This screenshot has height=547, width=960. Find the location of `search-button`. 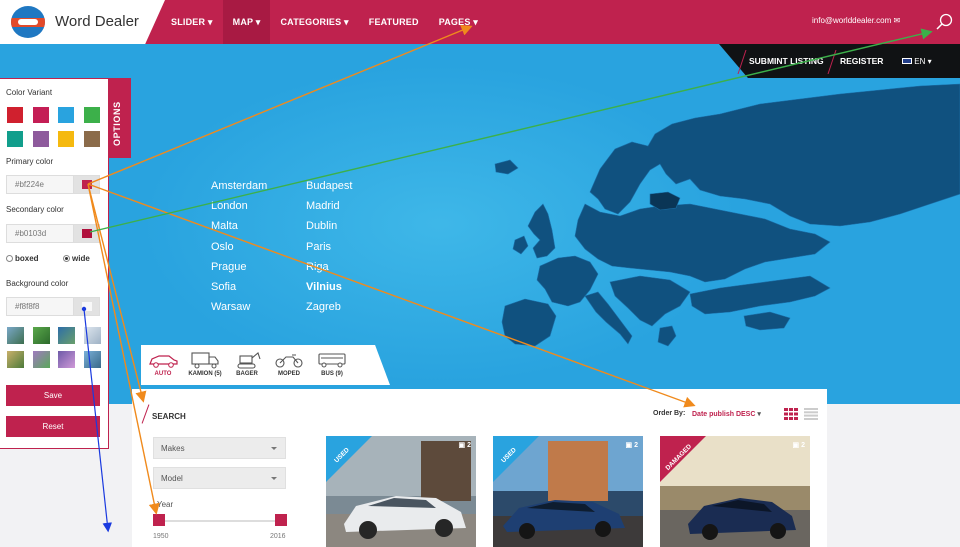

search-button is located at coordinates (943, 22).